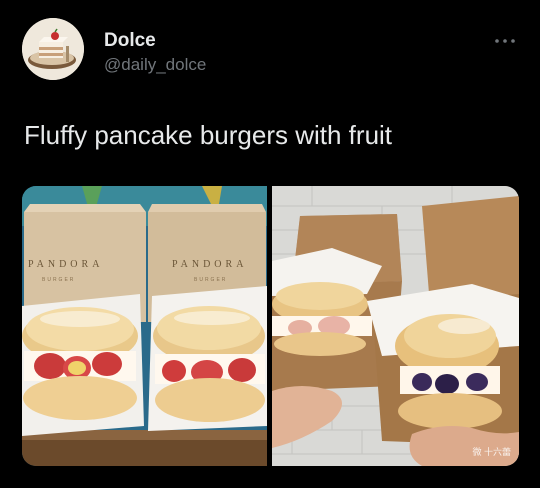 Image resolution: width=540 pixels, height=488 pixels. What do you see at coordinates (58, 280) in the screenshot?
I see `box-sub-label-1: BURGER` at bounding box center [58, 280].